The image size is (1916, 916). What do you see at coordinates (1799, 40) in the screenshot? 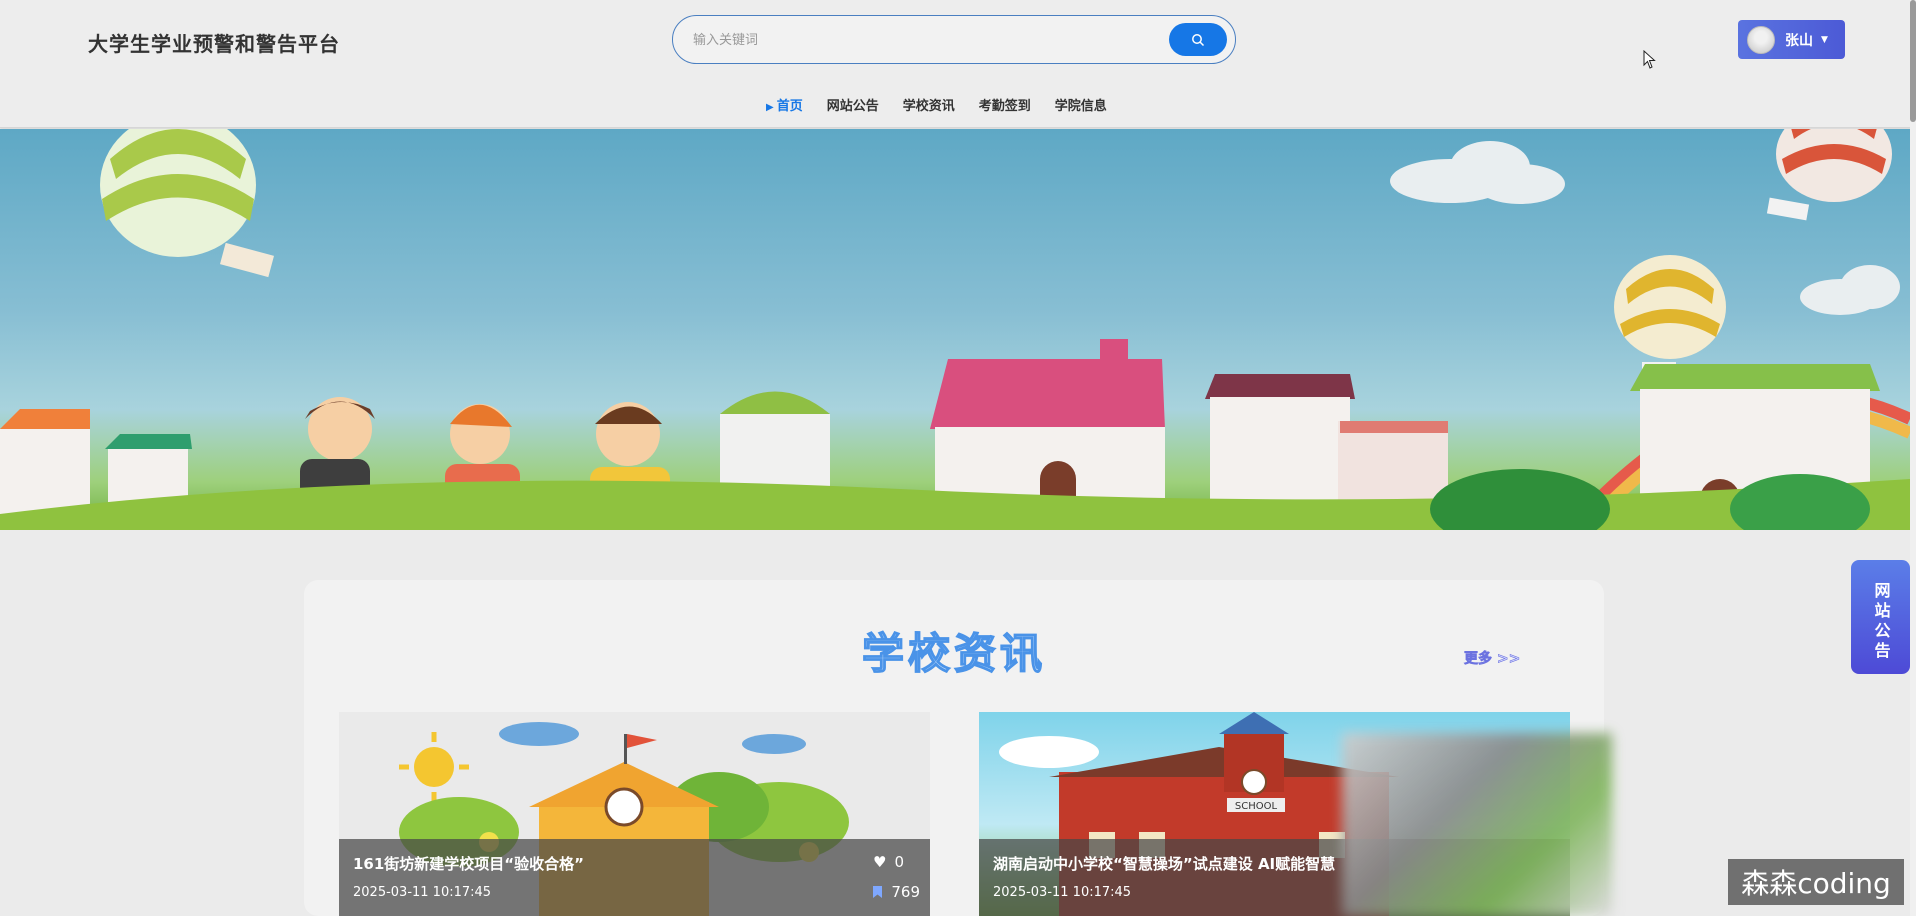
I see `user-name: 张山` at bounding box center [1799, 40].